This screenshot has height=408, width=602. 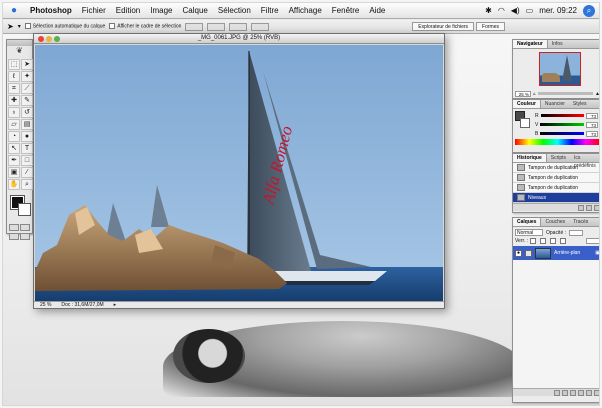 What do you see at coordinates (14, 76) in the screenshot?
I see `lasso-tool-icon: ℓ` at bounding box center [14, 76].